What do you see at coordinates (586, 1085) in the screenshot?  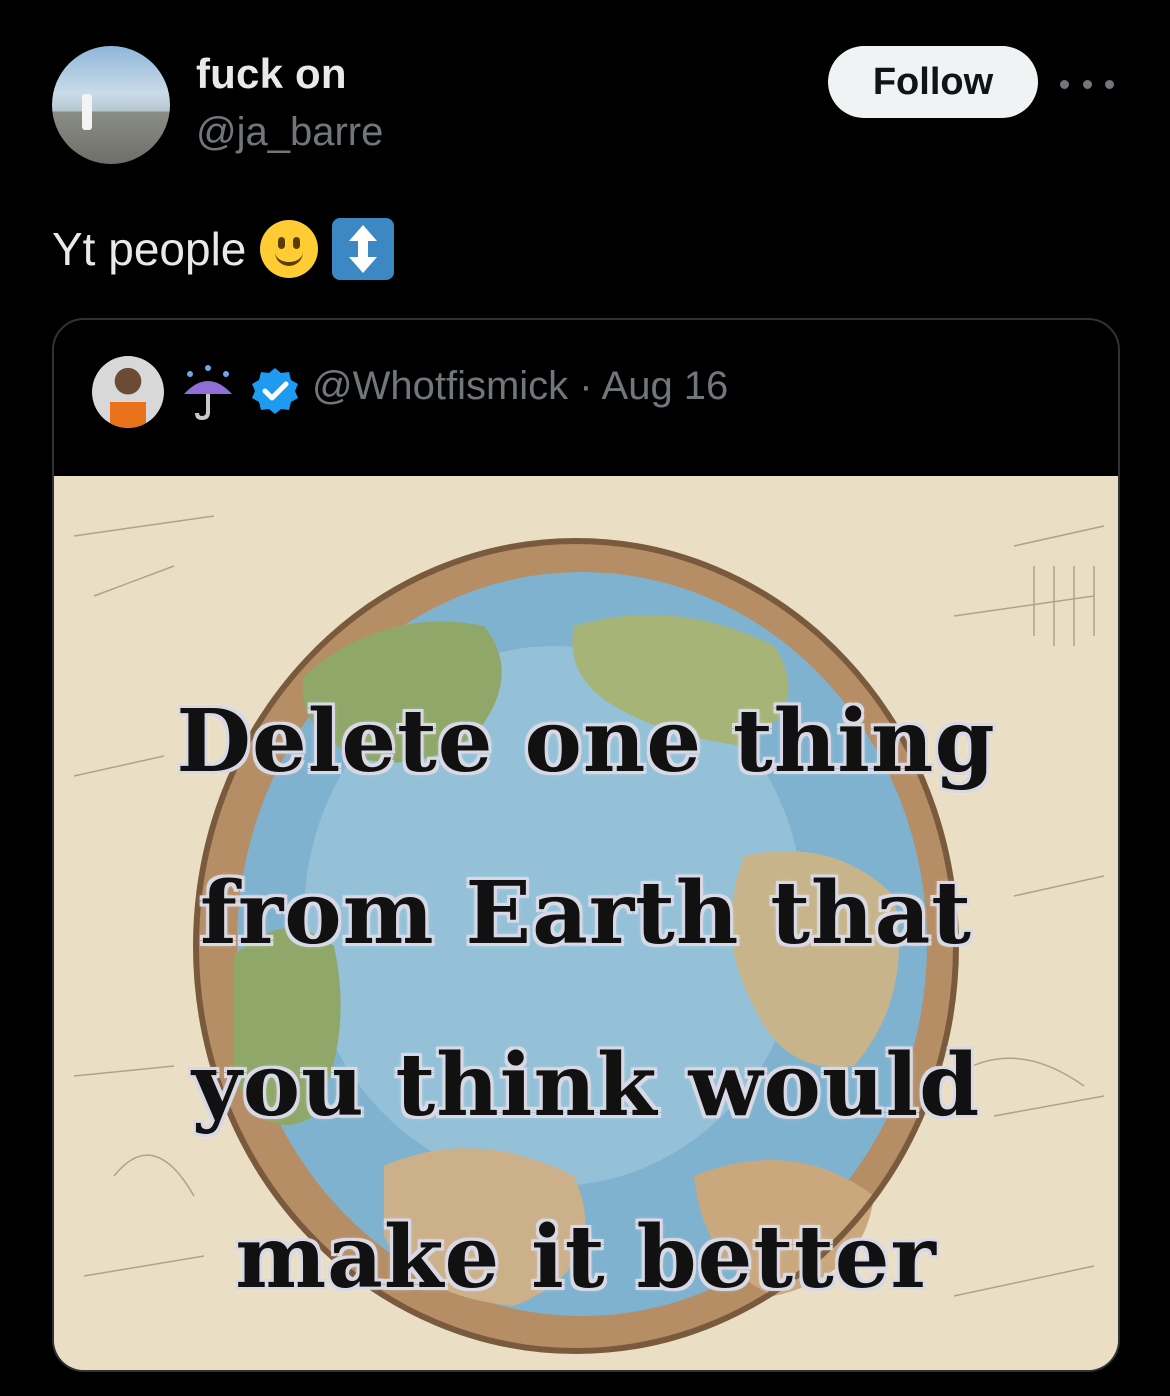 I see `meme-line: you think would` at bounding box center [586, 1085].